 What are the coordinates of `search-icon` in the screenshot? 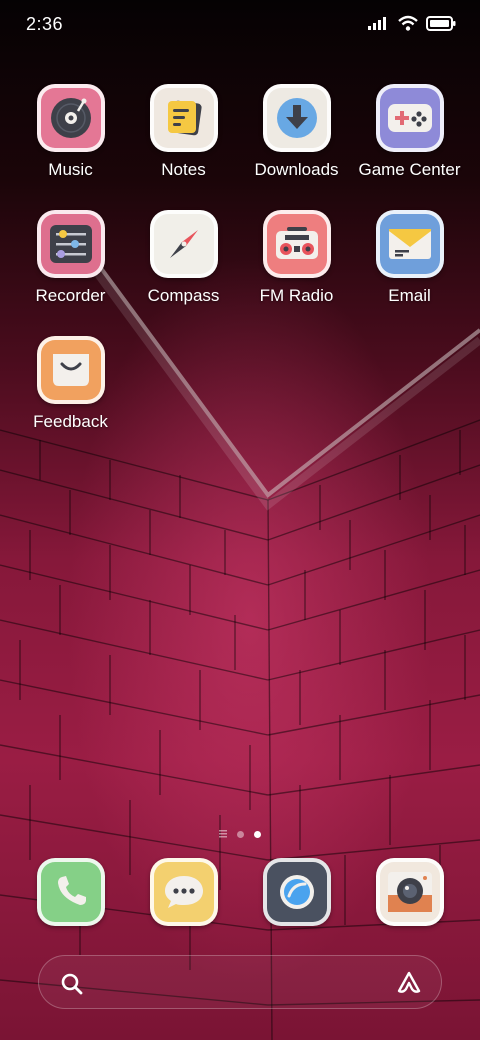 It's located at (72, 984).